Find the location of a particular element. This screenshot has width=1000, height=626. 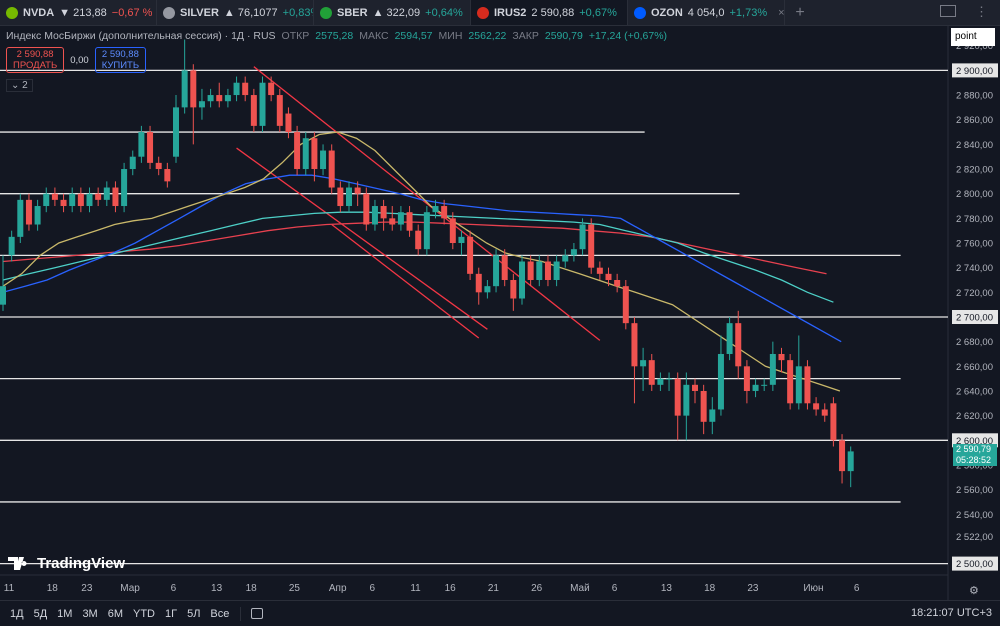

logo-text: TradingView is located at coordinates (81, 563).